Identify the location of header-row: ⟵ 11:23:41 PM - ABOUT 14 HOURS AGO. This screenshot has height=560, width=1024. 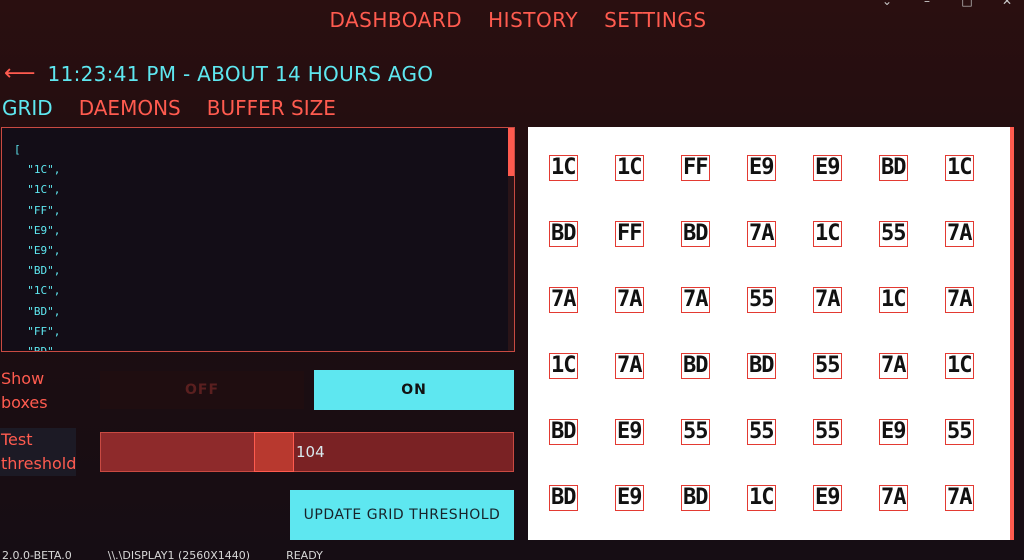
(218, 74).